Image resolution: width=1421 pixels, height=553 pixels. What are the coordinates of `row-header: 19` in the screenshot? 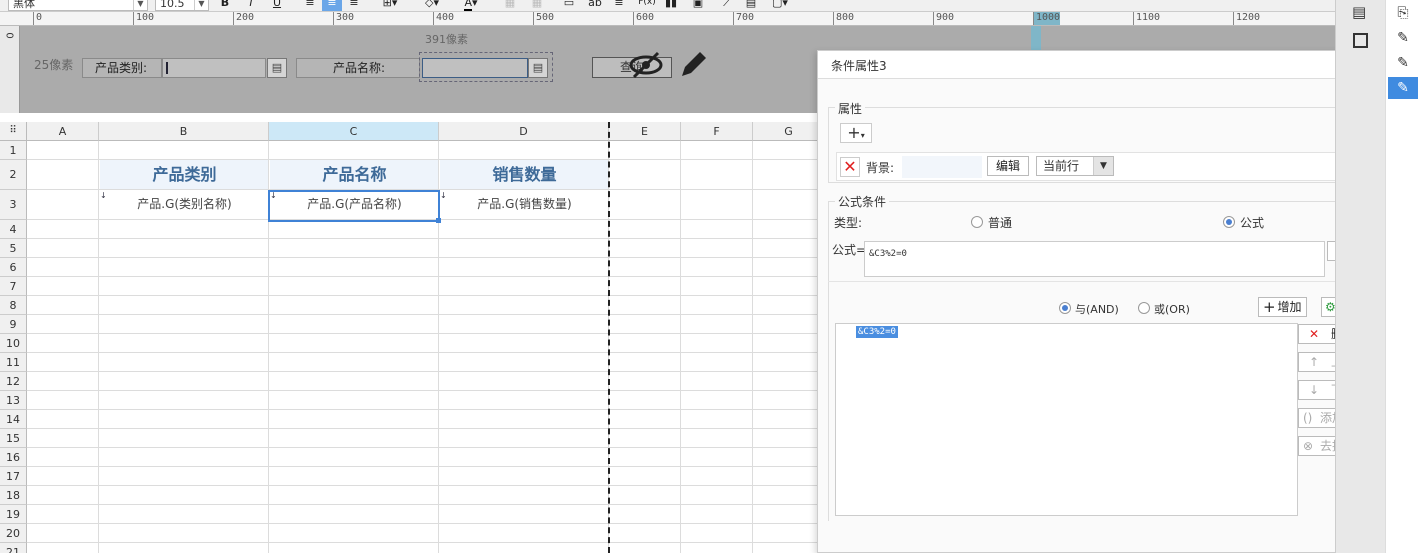 It's located at (13, 514).